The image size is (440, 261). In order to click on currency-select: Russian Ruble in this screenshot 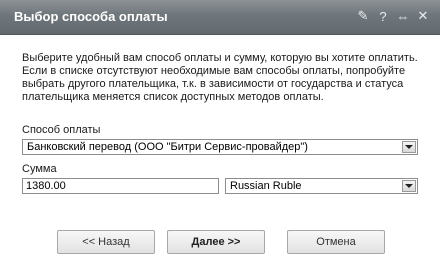, I will do `click(321, 186)`.